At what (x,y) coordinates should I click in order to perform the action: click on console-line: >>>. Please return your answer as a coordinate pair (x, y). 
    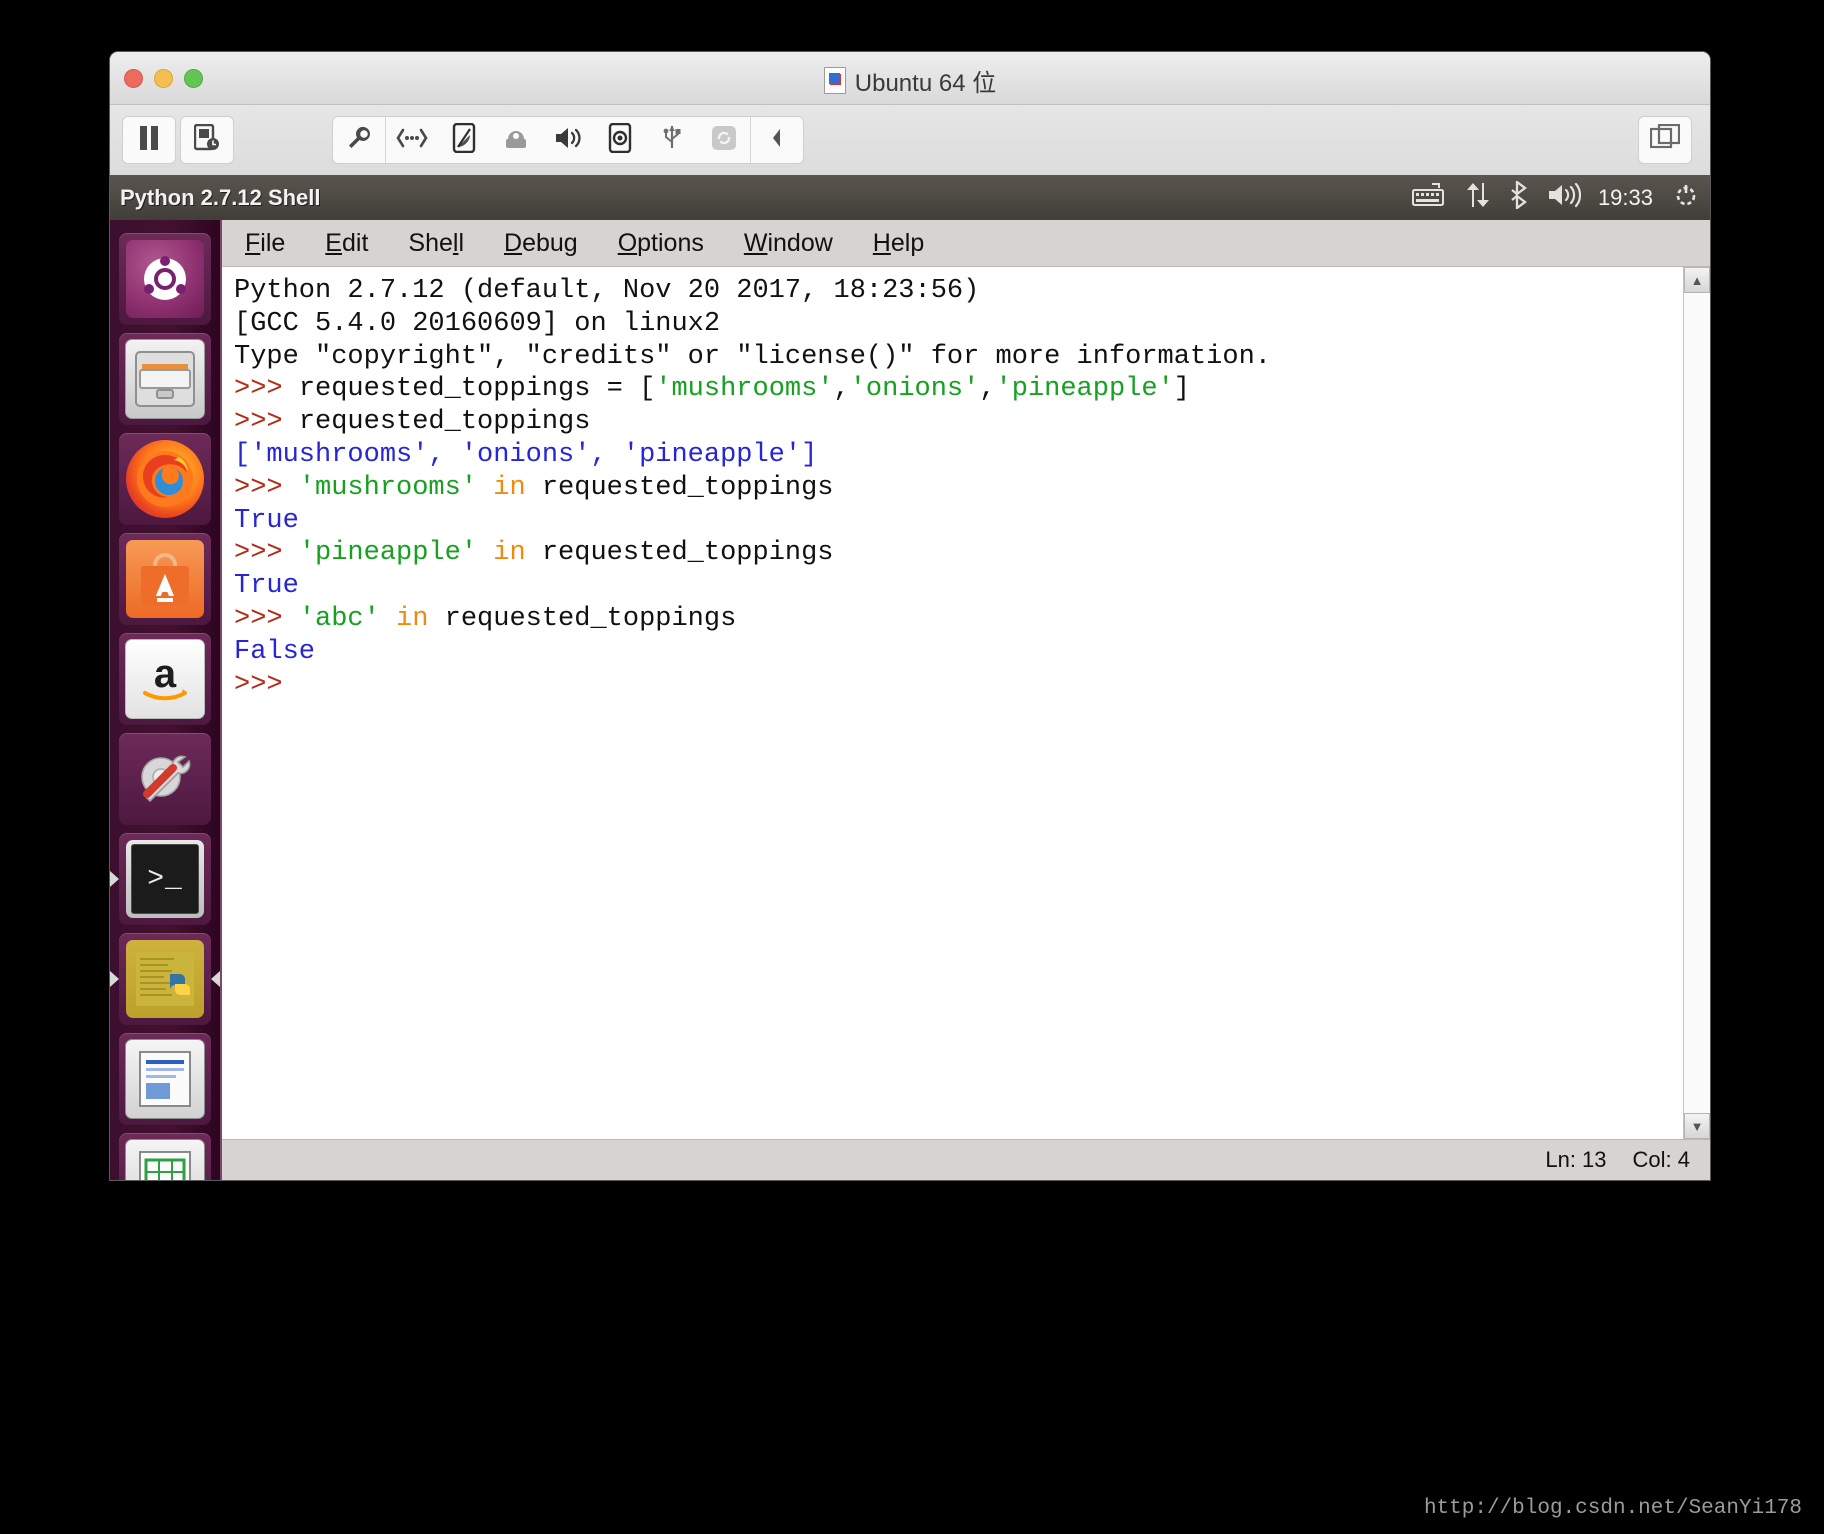
    Looking at the image, I should click on (958, 685).